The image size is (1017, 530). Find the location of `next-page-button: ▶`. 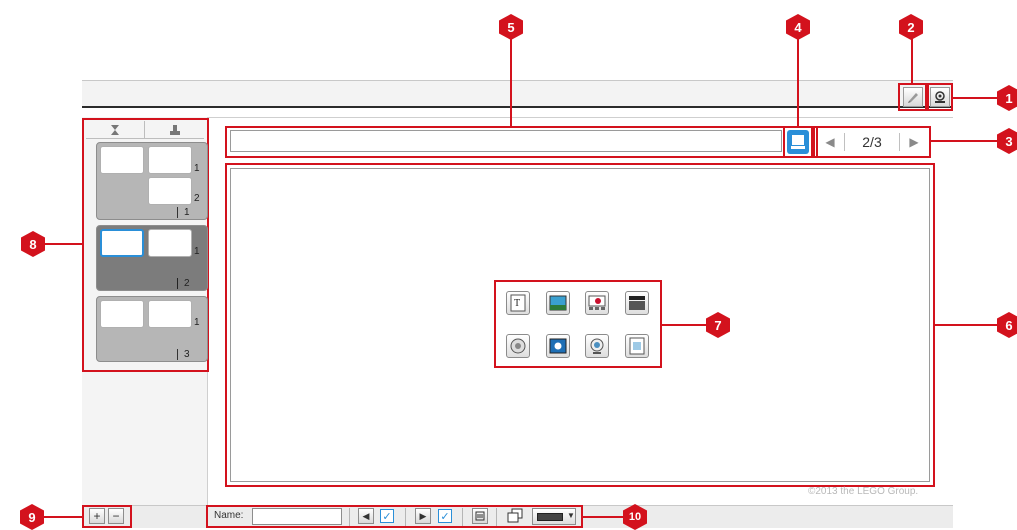

next-page-button: ▶ is located at coordinates (914, 142).